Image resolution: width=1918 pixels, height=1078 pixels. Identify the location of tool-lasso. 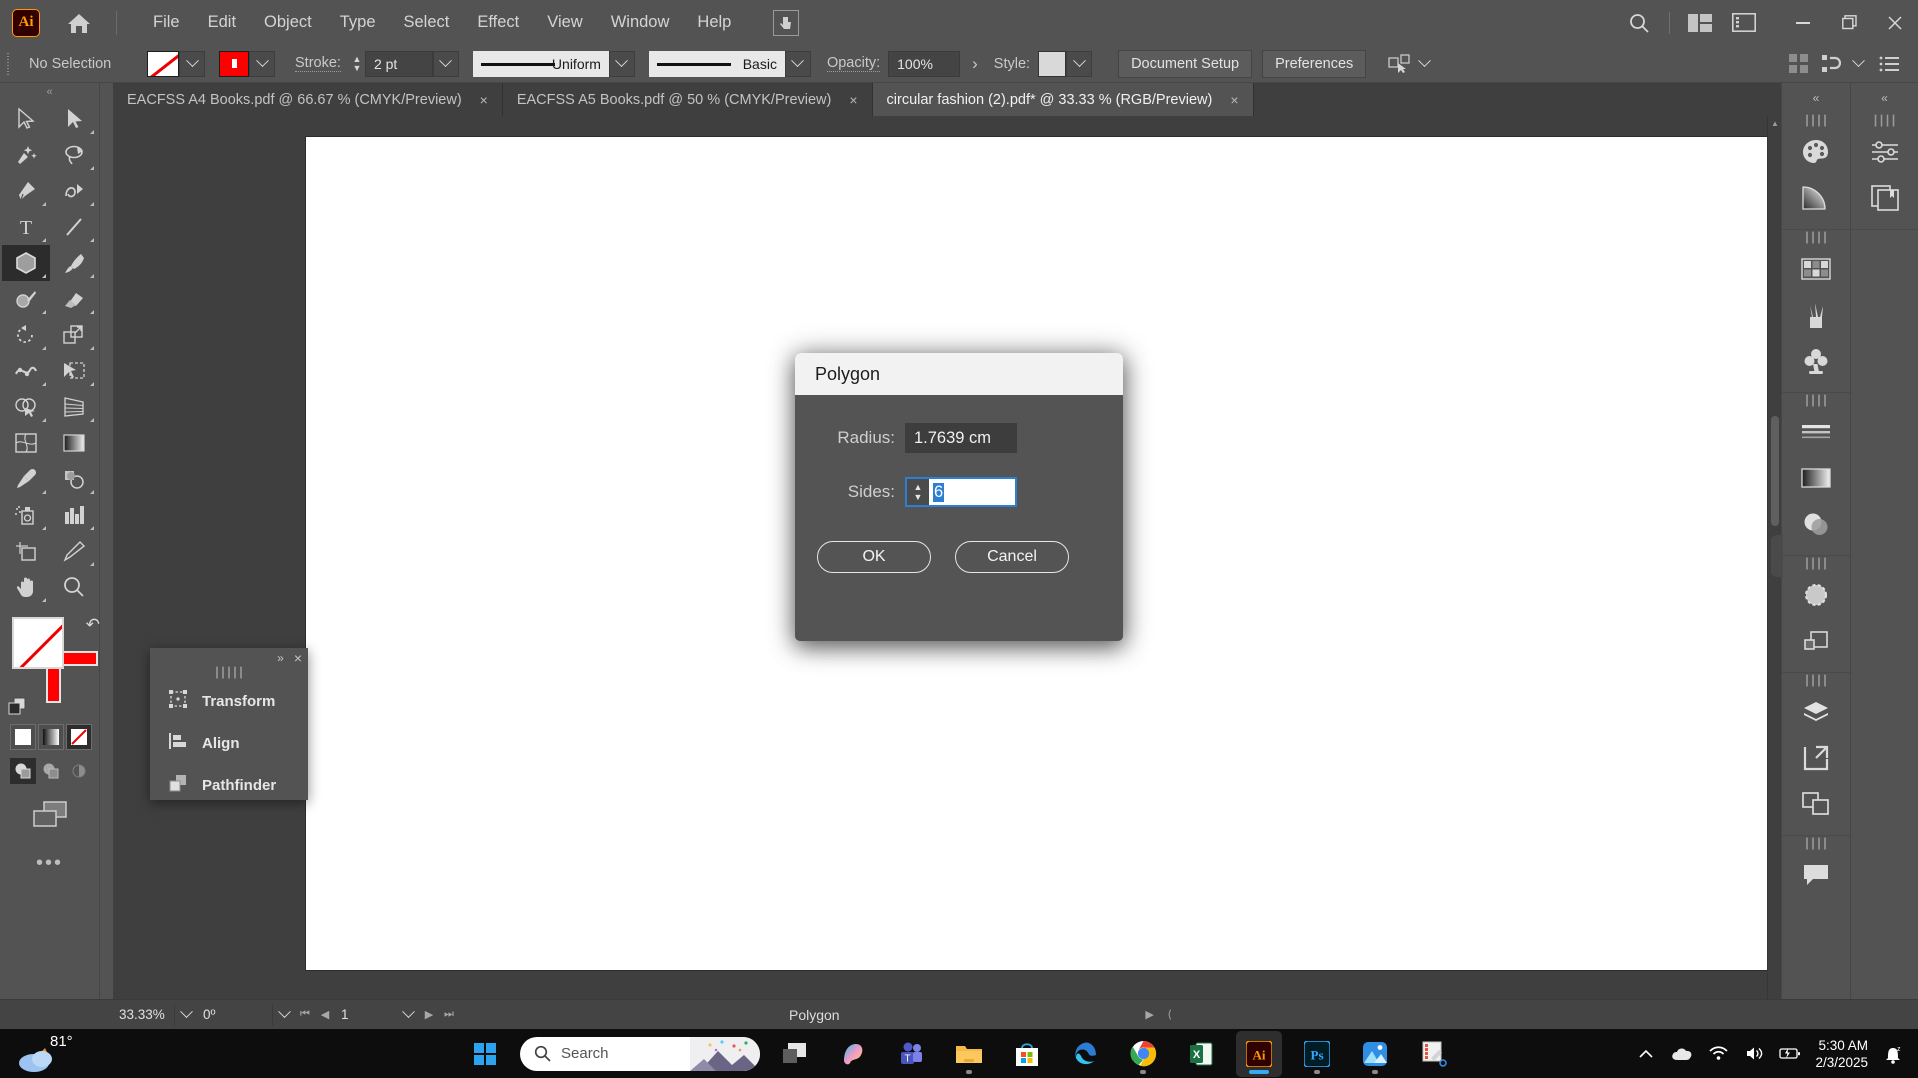
(74, 155).